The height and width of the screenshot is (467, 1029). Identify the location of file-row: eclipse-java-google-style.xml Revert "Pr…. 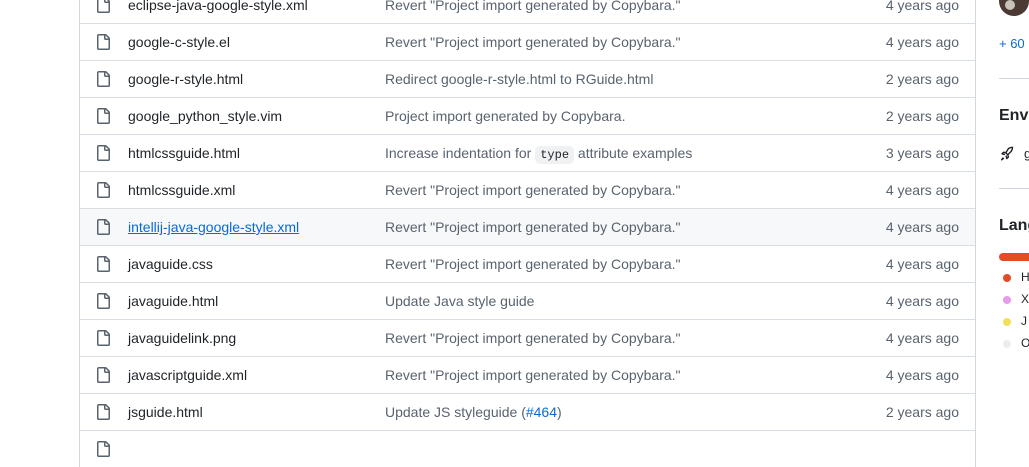
(527, 11).